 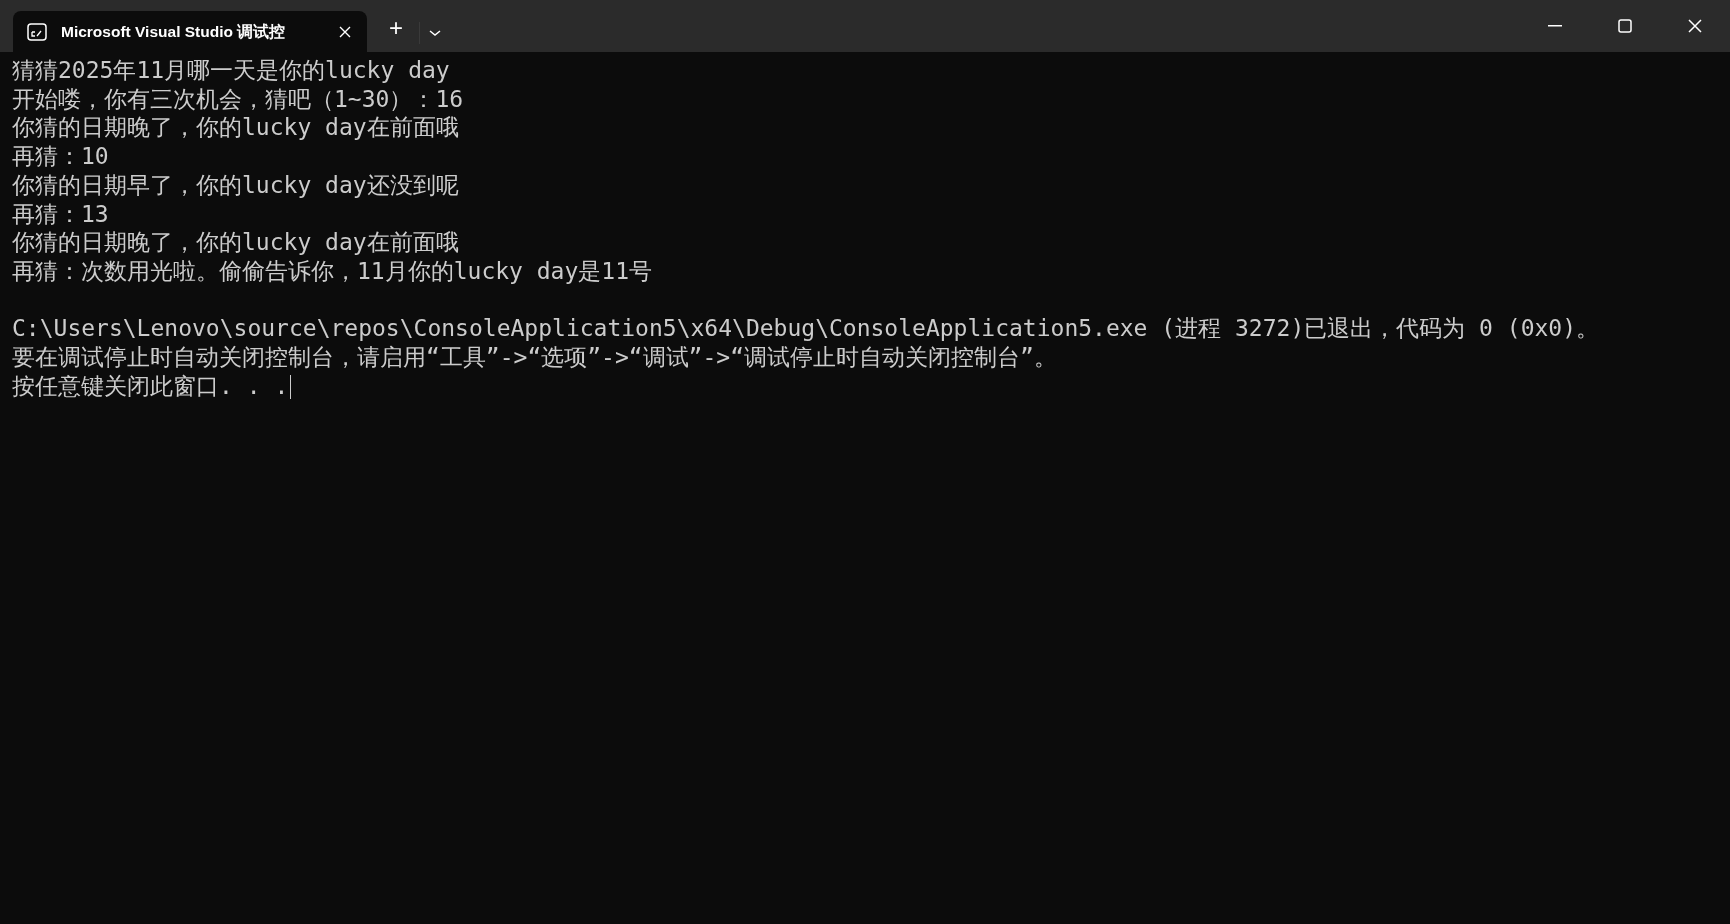 What do you see at coordinates (150, 386) in the screenshot?
I see `console-message-line: 按任意键关闭此窗口. . .` at bounding box center [150, 386].